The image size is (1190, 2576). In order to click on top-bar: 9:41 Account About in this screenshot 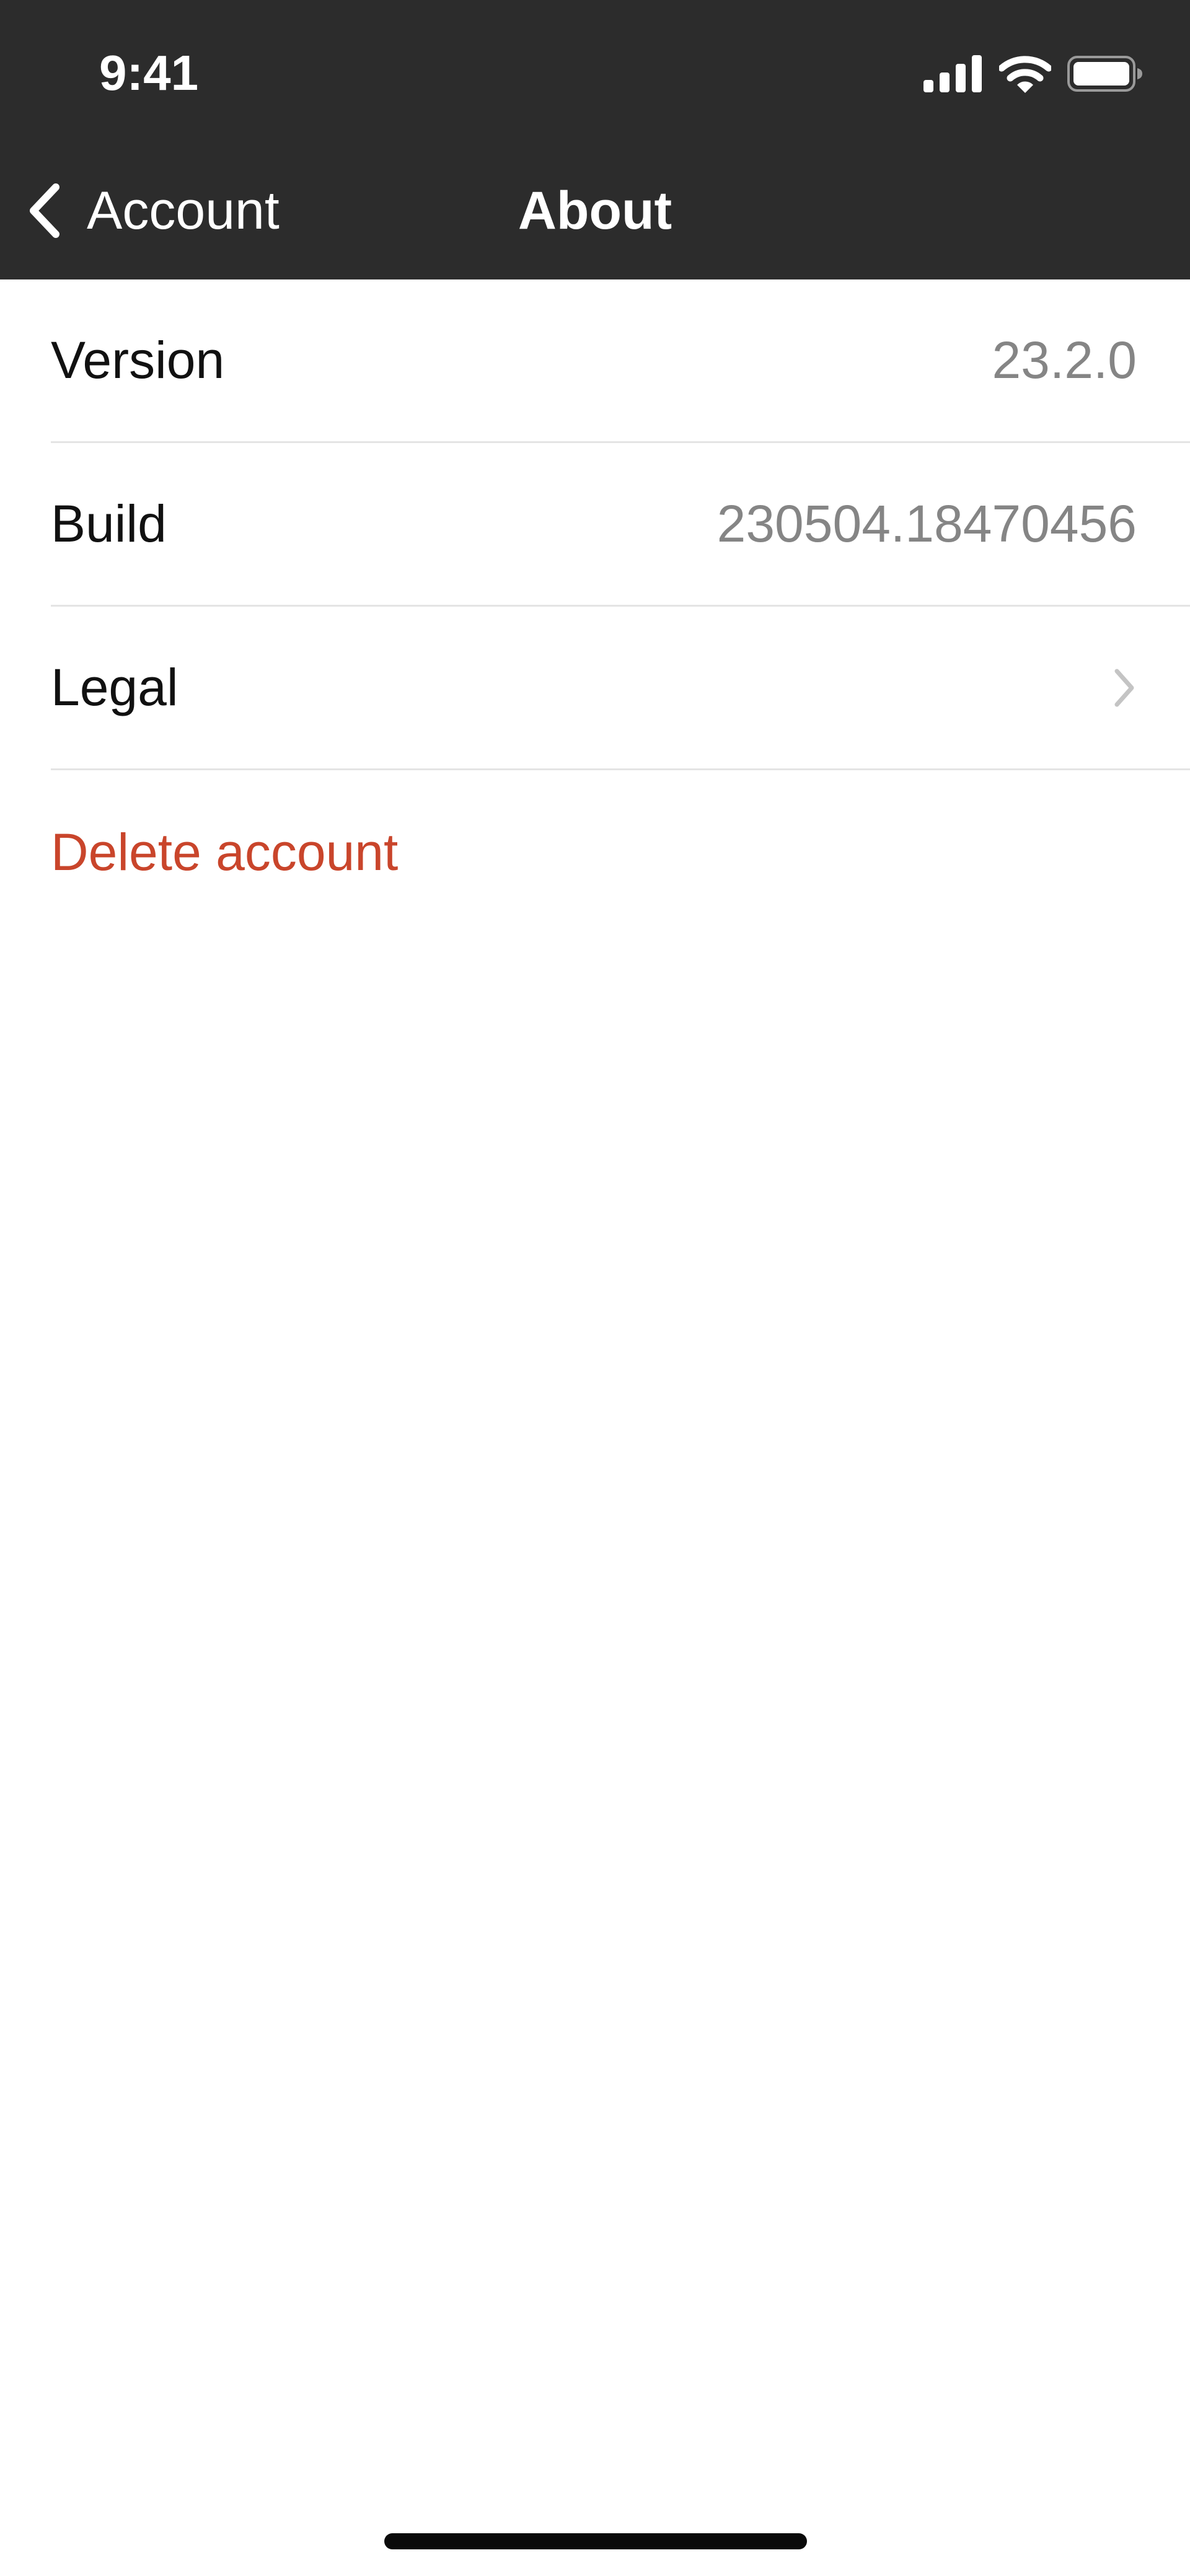, I will do `click(595, 140)`.